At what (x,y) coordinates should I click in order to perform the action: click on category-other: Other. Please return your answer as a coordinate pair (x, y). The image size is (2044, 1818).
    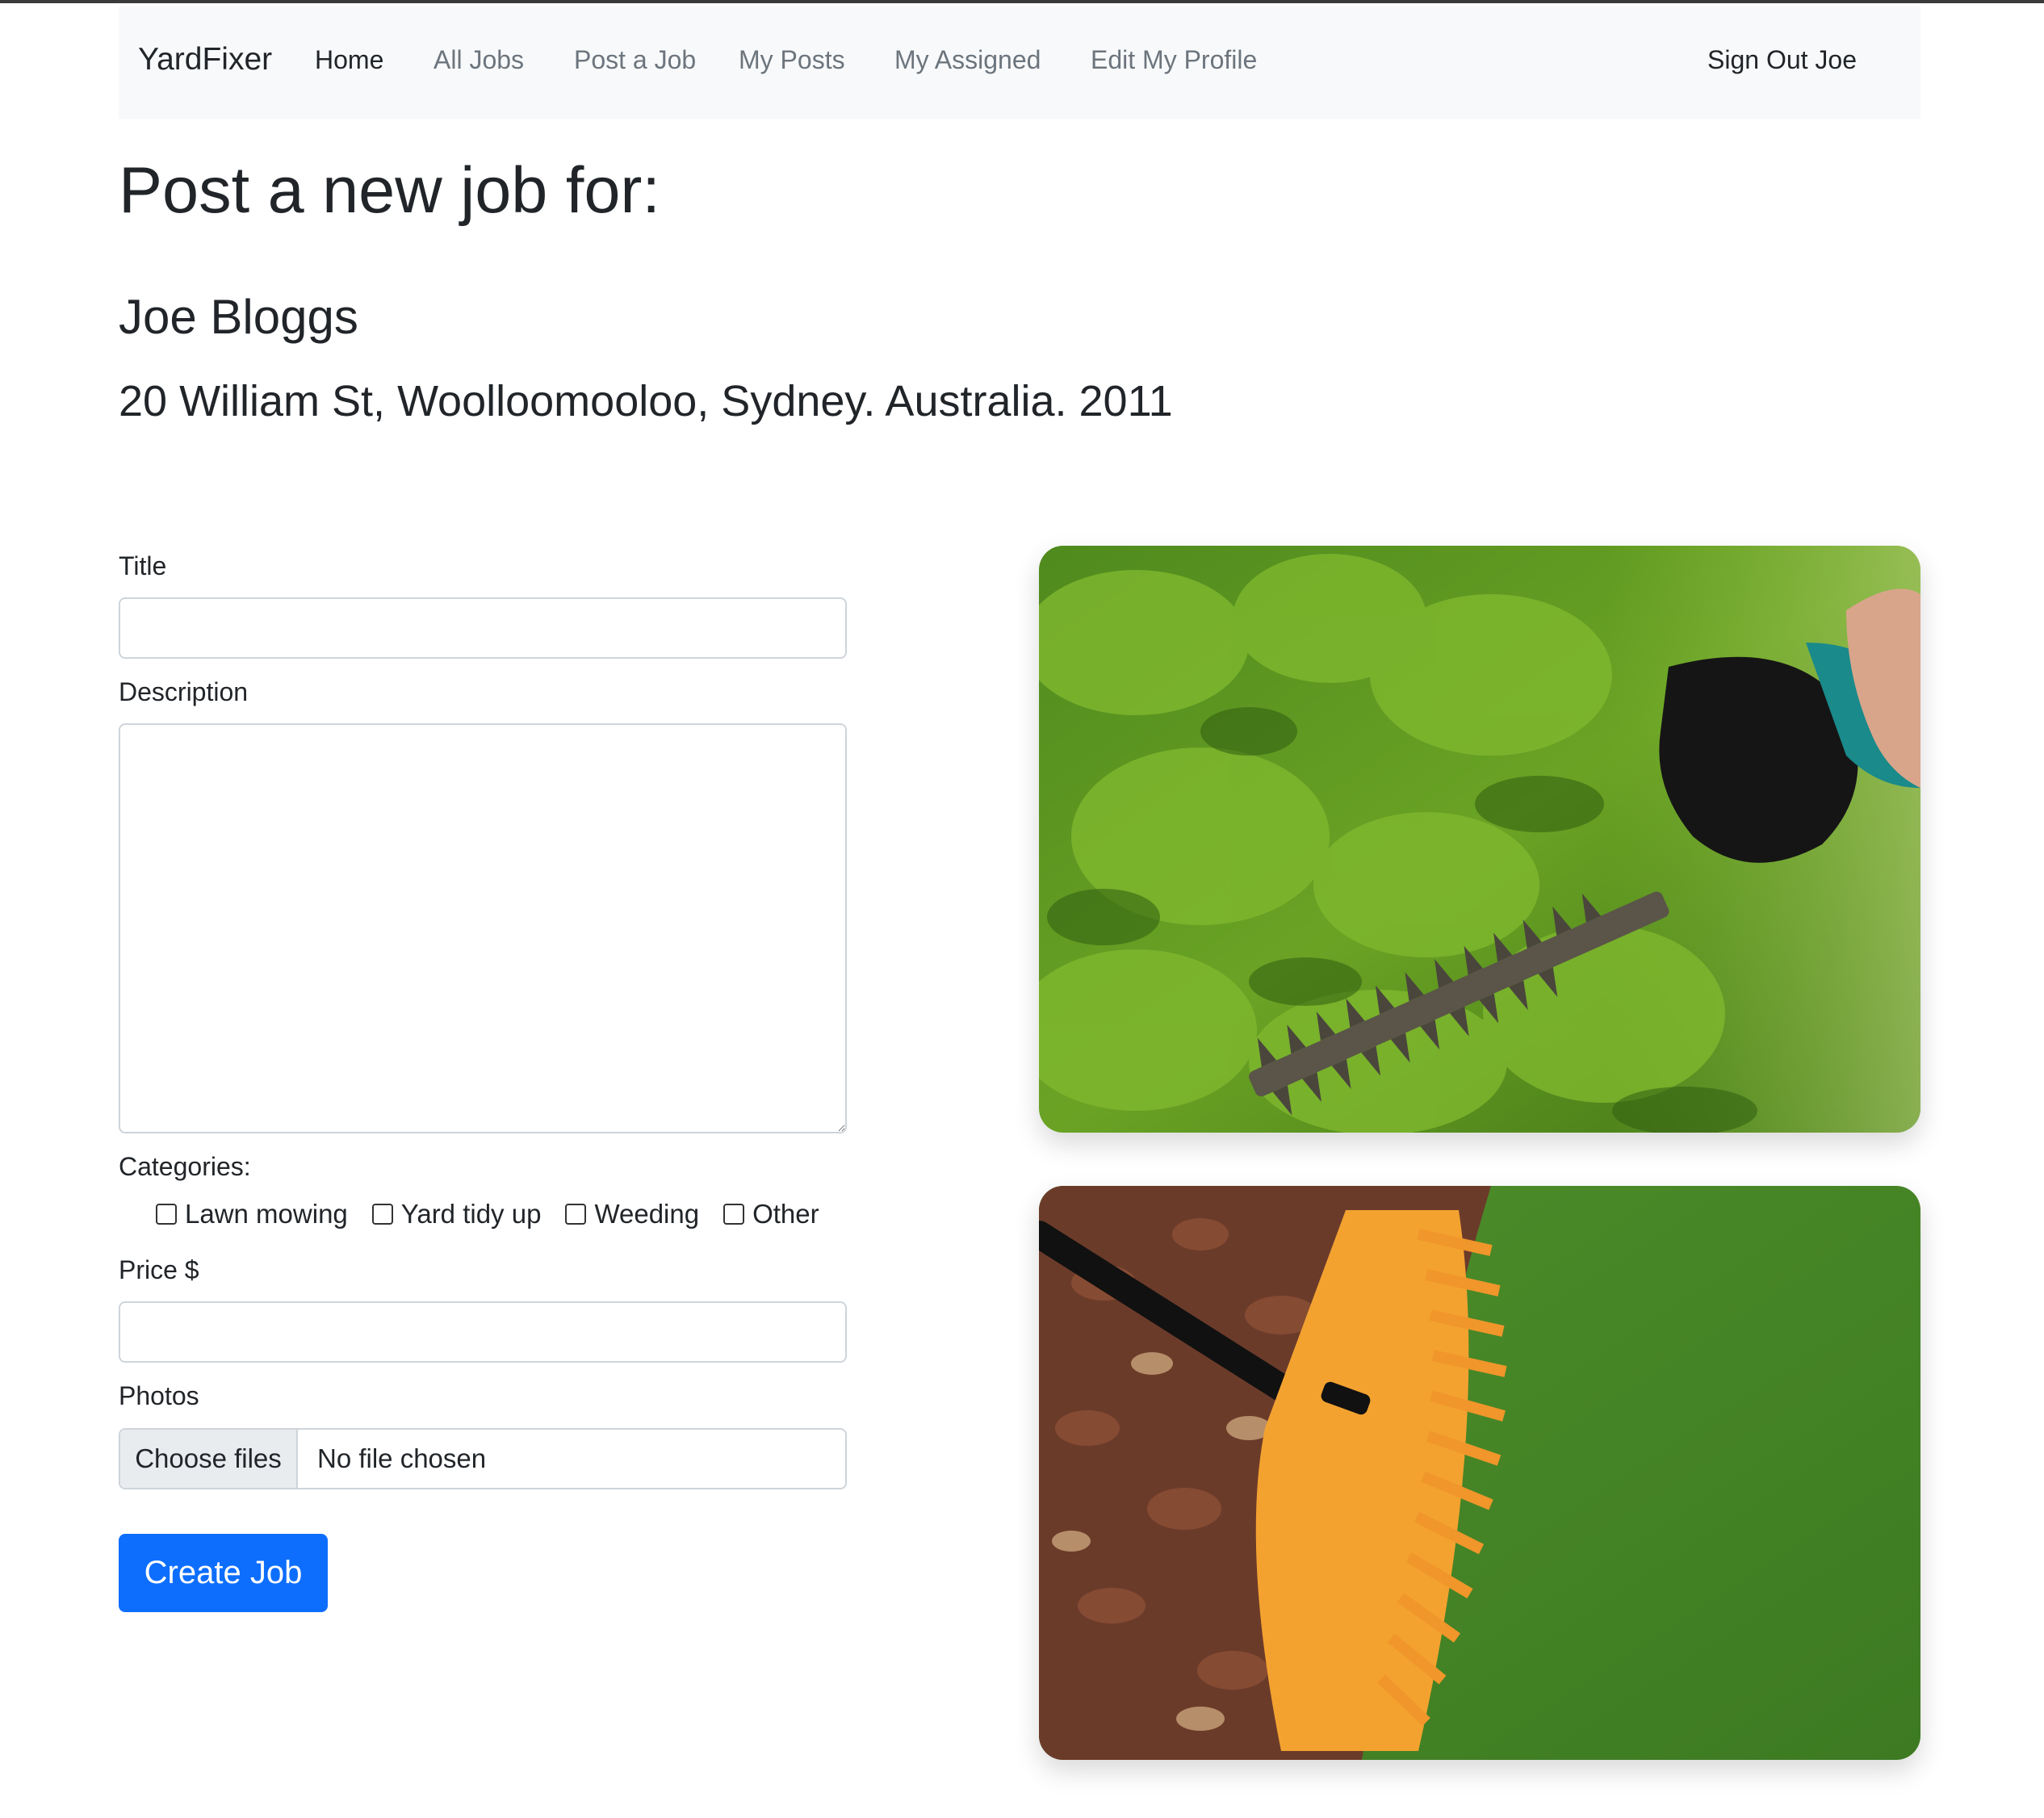
    Looking at the image, I should click on (771, 1213).